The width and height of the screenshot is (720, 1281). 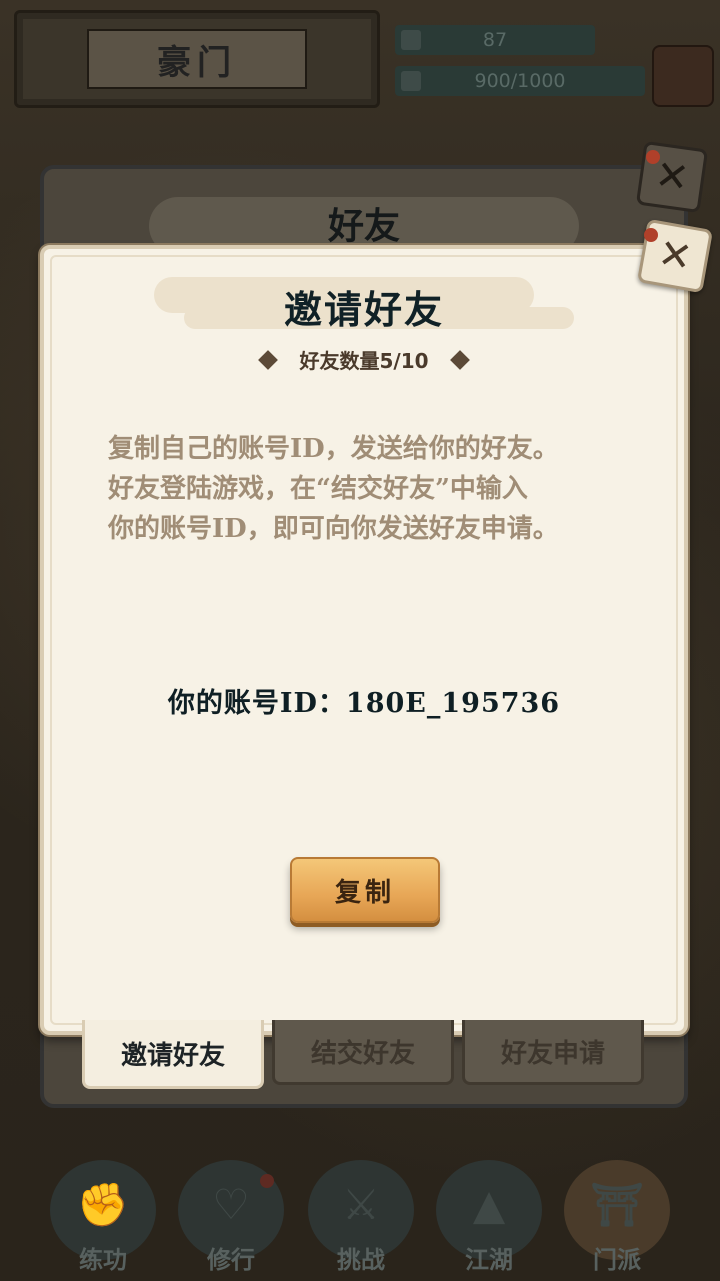 I want to click on tab-friend-requests: 好友申请, so click(x=553, y=1052).